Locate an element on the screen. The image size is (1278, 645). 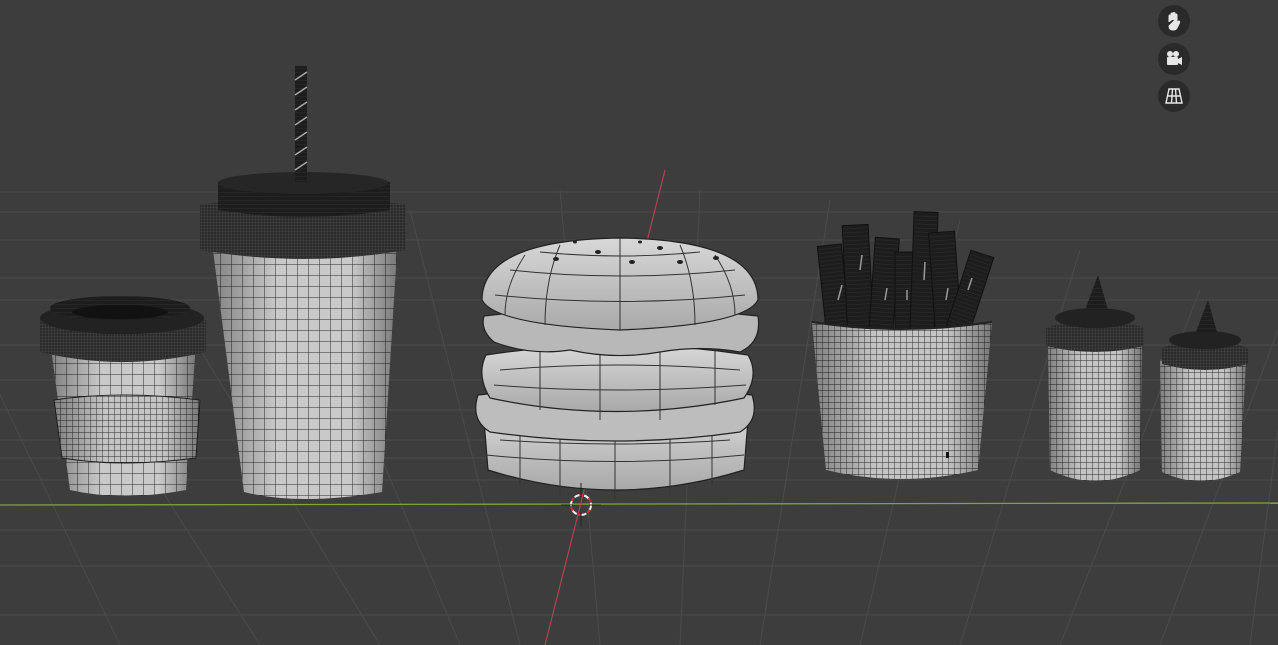
hand-icon is located at coordinates (1174, 21).